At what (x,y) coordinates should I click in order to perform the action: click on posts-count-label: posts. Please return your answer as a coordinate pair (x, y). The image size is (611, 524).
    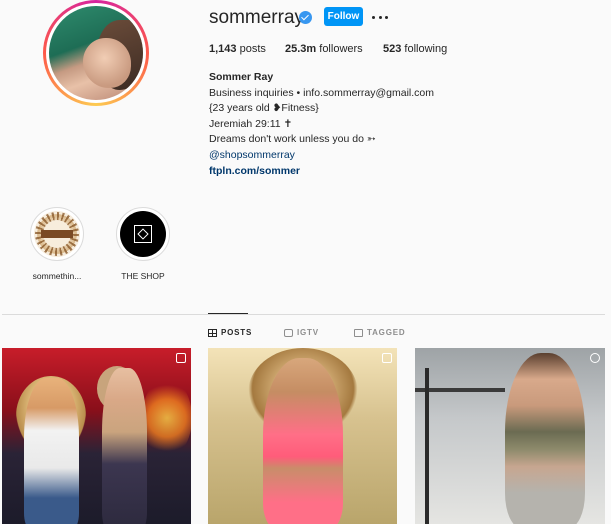
    Looking at the image, I should click on (251, 49).